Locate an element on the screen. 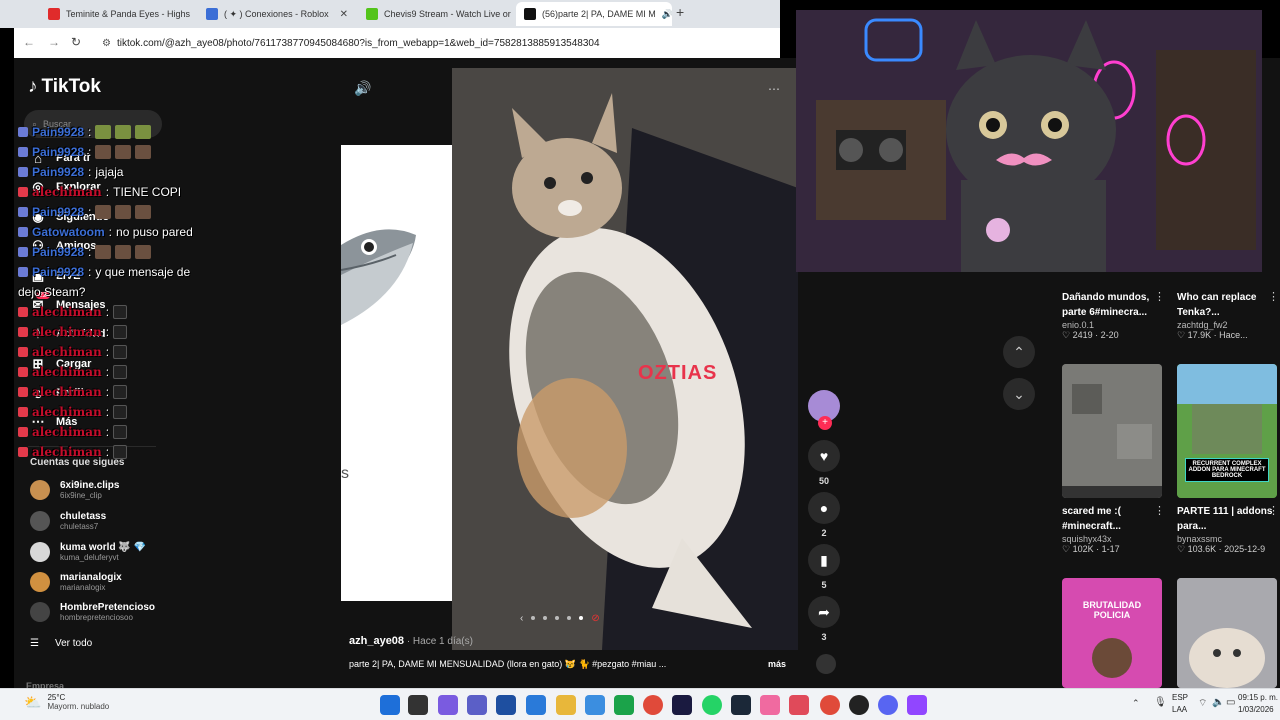 The width and height of the screenshot is (1280, 720). scroll-down-button: ⌄ is located at coordinates (1019, 394).